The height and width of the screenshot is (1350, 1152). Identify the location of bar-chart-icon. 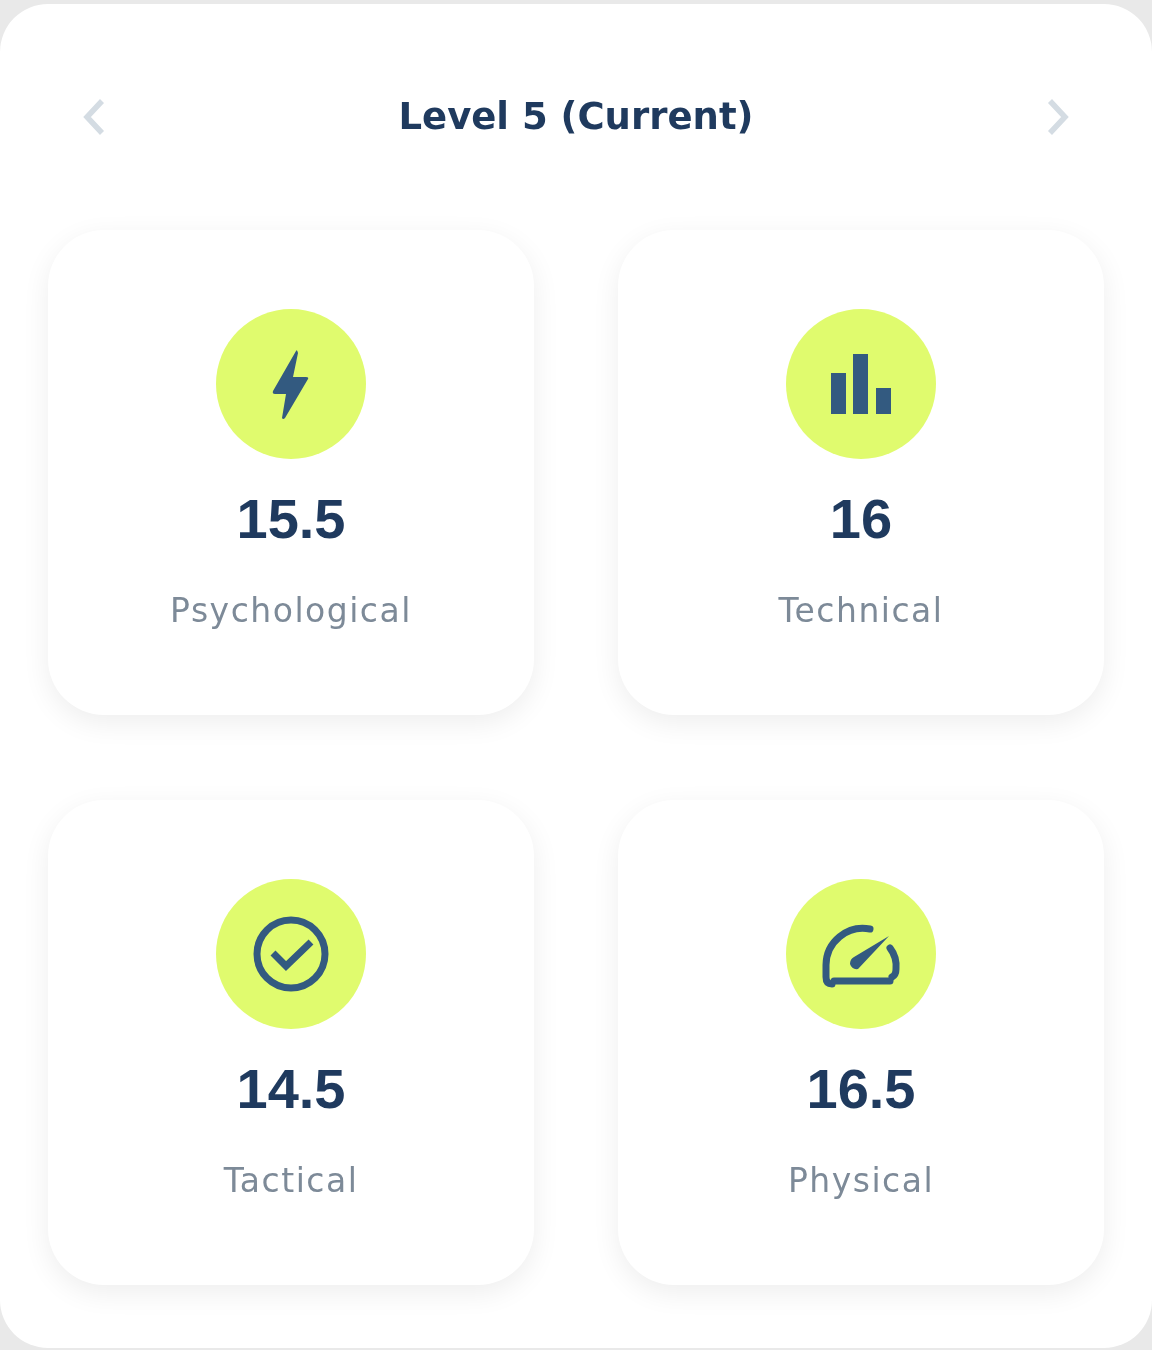
(861, 384).